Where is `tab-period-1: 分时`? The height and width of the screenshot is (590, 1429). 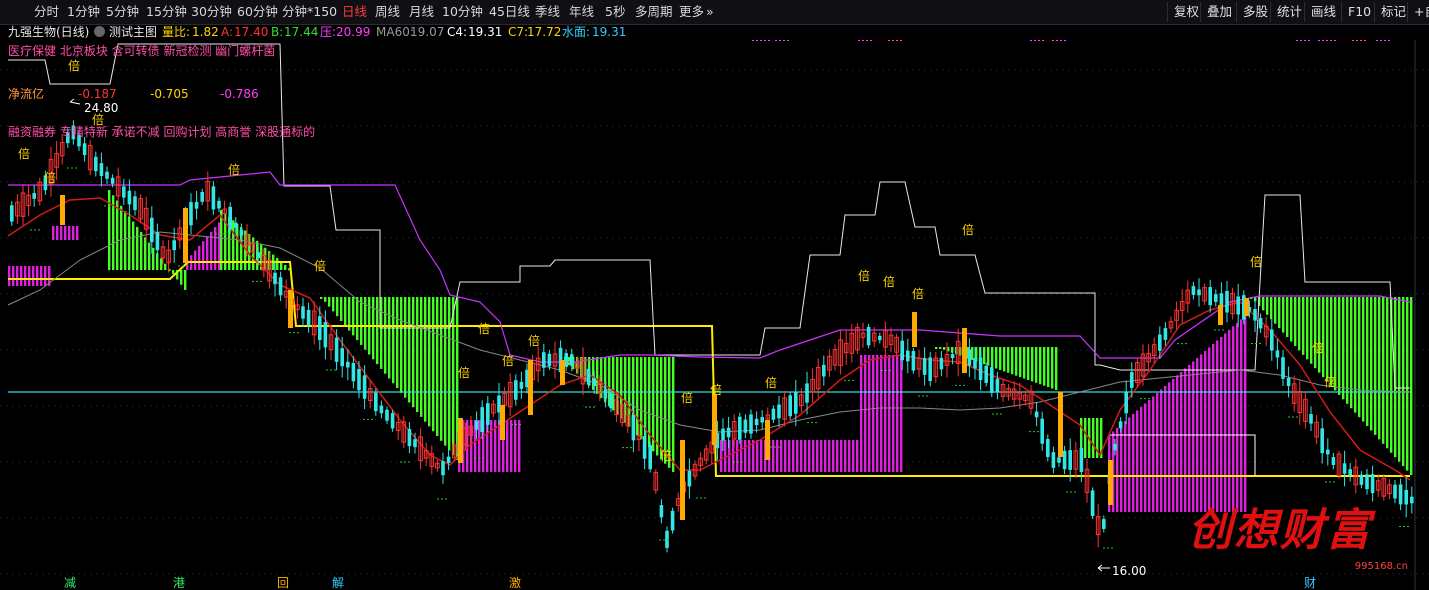 tab-period-1: 分时 is located at coordinates (46, 12).